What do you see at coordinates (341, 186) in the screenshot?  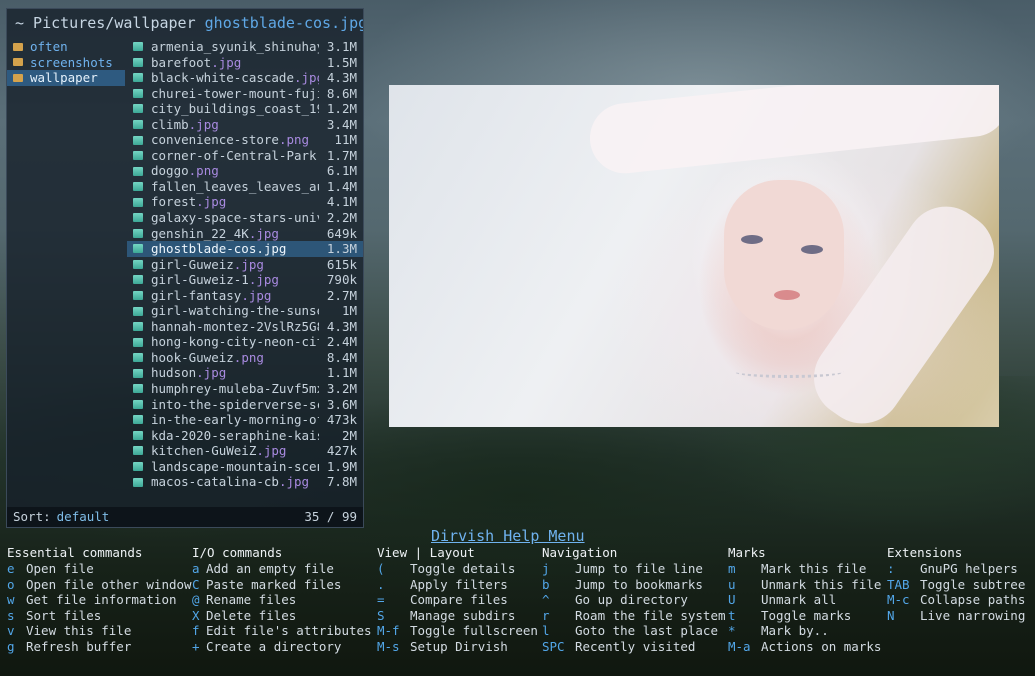 I see `file-size: 1.4M` at bounding box center [341, 186].